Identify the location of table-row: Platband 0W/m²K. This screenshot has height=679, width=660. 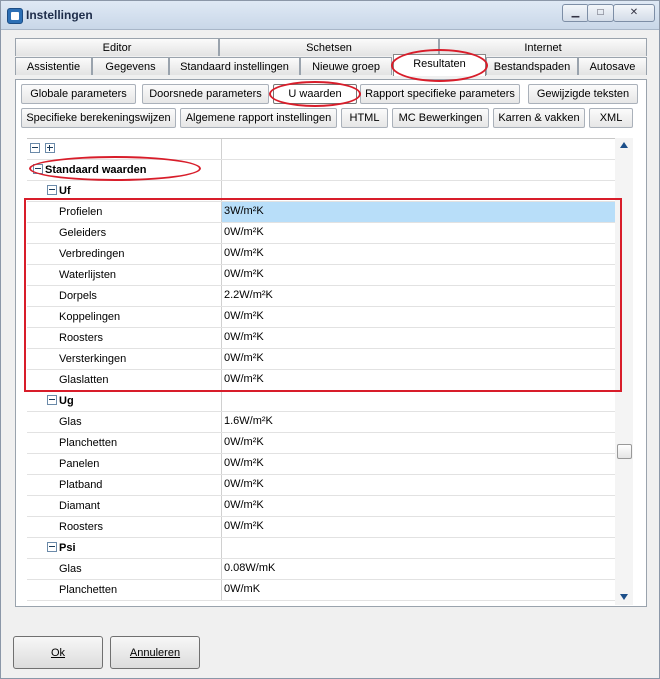
(322, 485).